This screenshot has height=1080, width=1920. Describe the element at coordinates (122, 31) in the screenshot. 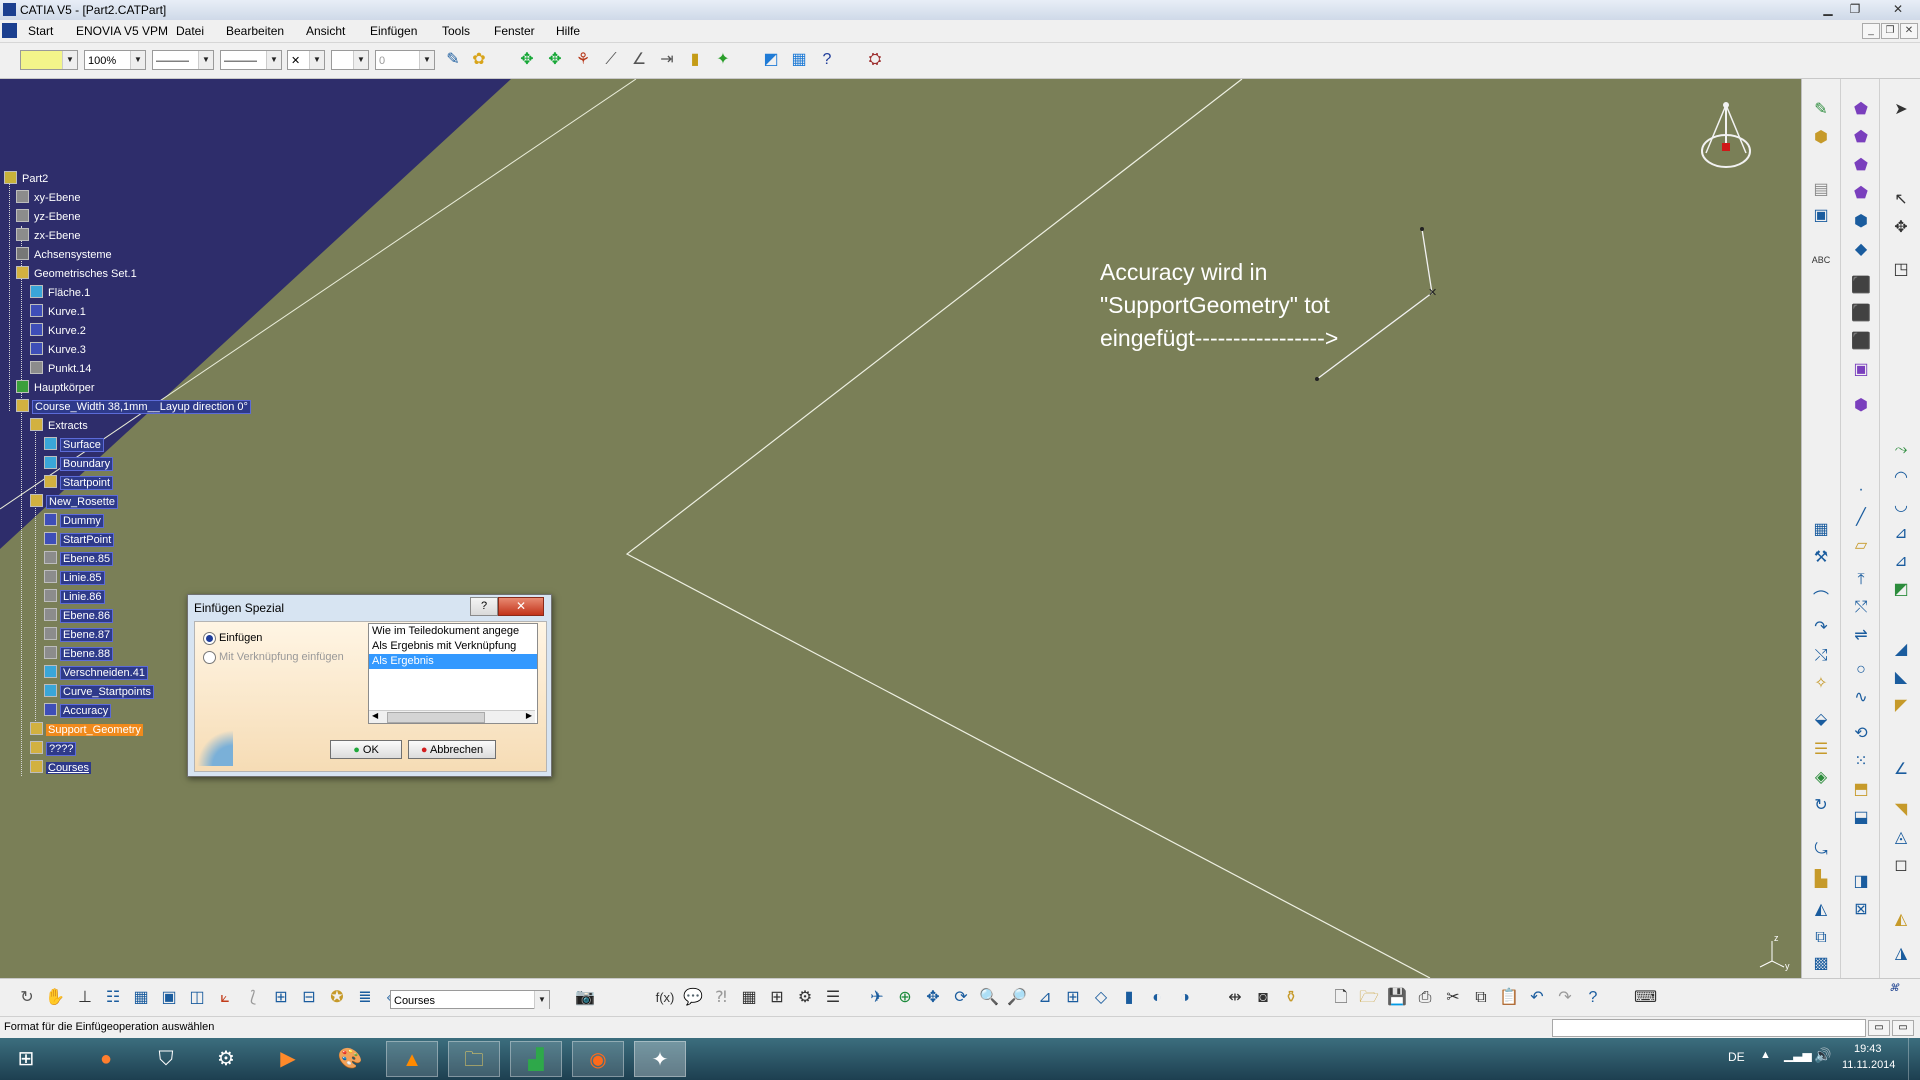

I see `menu-enovia: ENOVIA V5 VPM` at that location.